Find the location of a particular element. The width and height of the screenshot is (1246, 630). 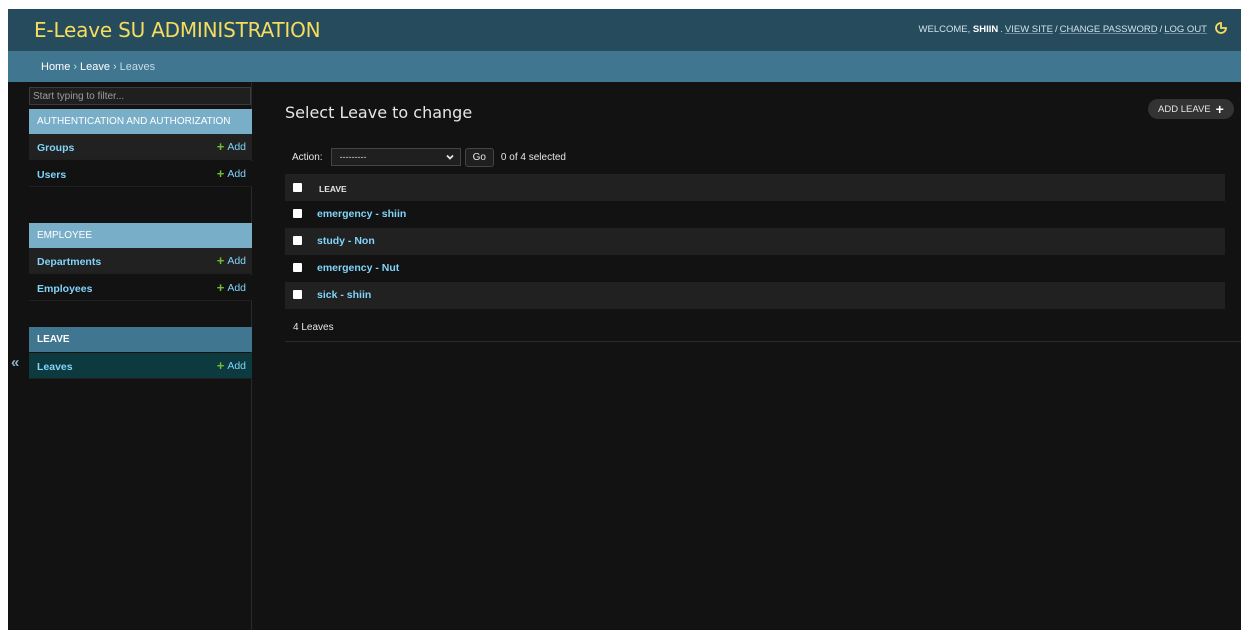

go-button: Go is located at coordinates (479, 157).